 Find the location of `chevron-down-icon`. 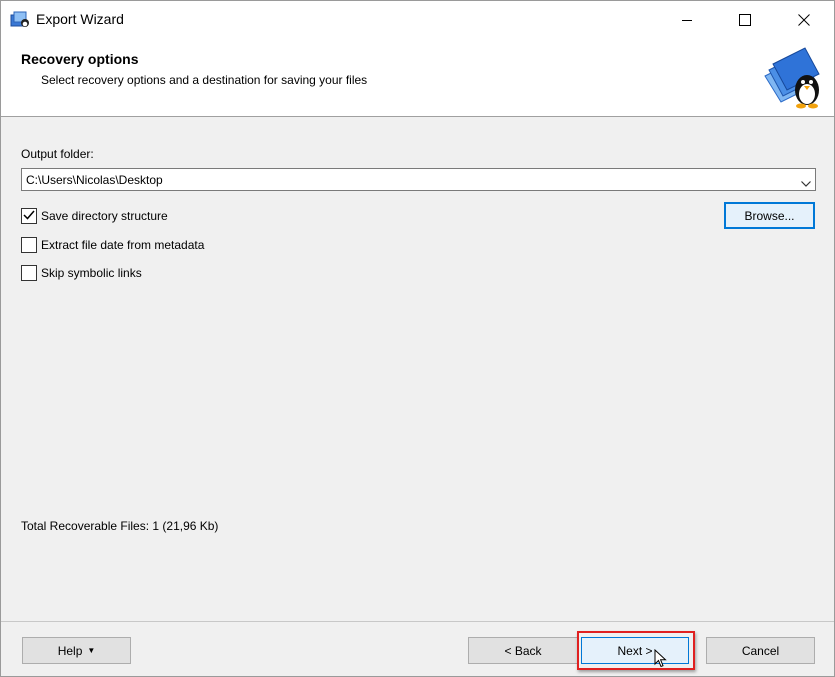

chevron-down-icon is located at coordinates (806, 183).